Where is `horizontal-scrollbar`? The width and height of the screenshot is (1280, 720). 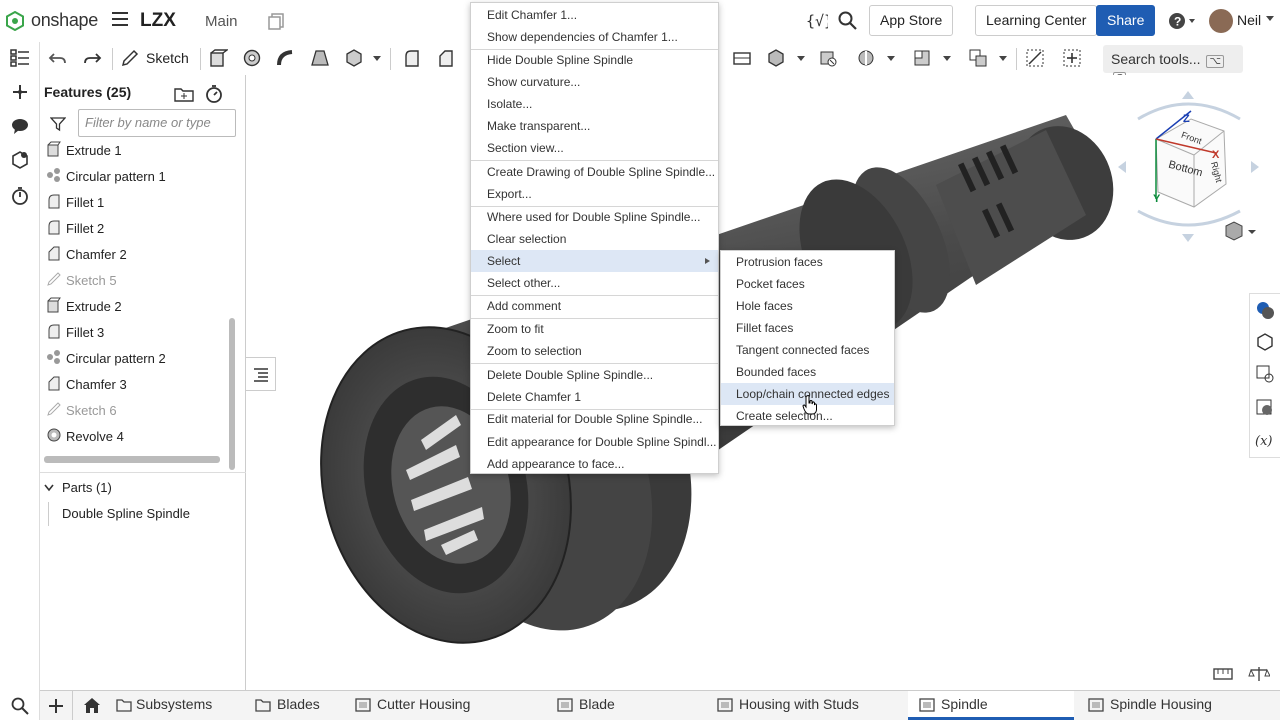 horizontal-scrollbar is located at coordinates (132, 459).